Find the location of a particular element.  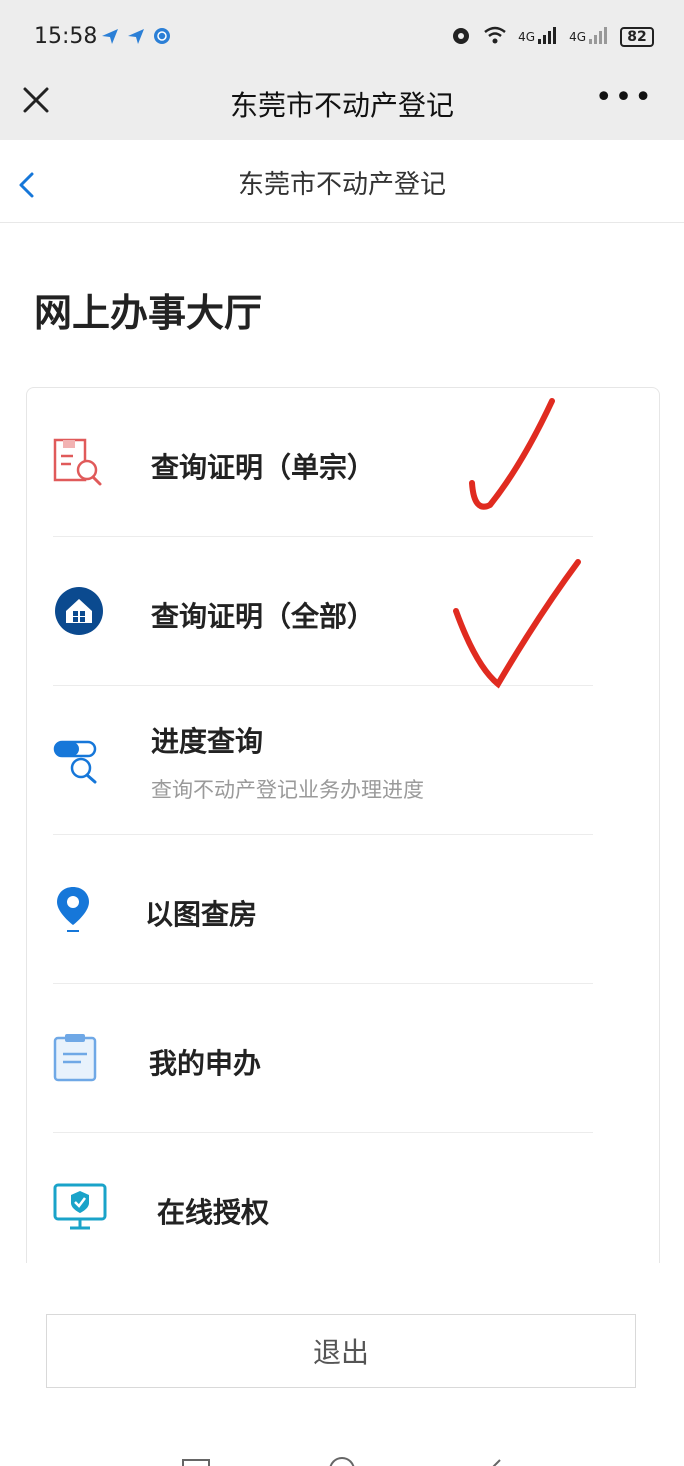

battery-icon: 82 is located at coordinates (637, 37).